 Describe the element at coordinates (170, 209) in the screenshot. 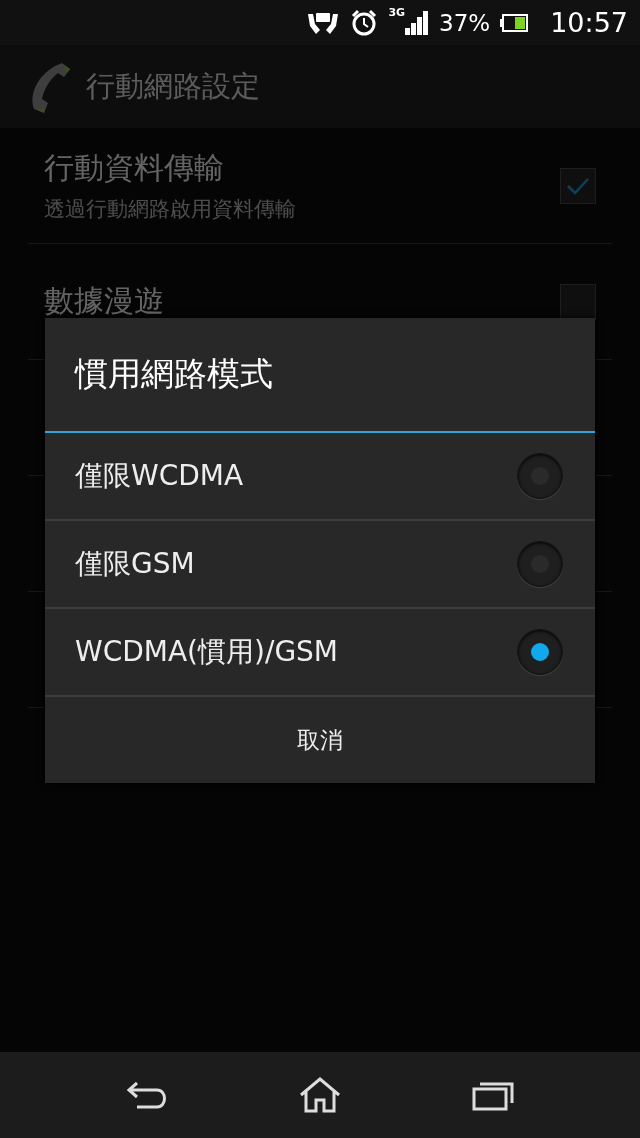

I see `setting-summary: 透過行動網路啟用資料傳輸` at that location.